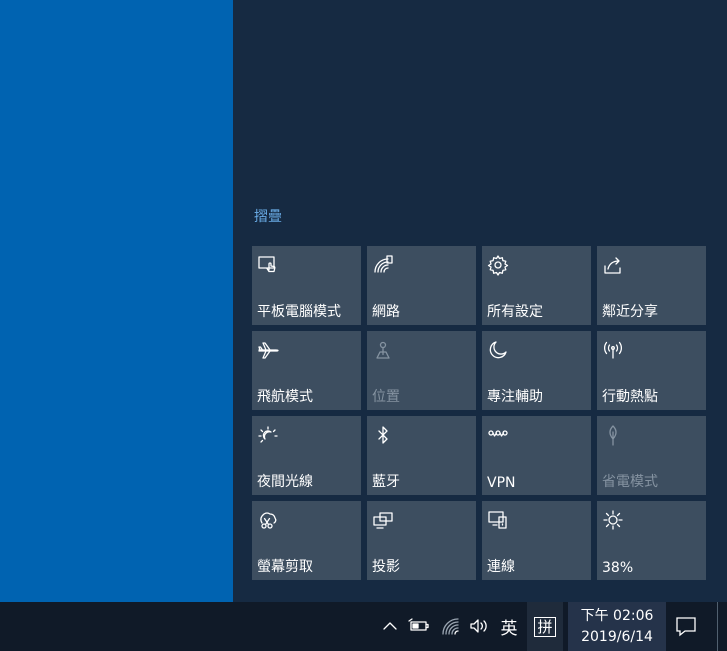 Image resolution: width=727 pixels, height=651 pixels. I want to click on tile-all-settings: 所有設定, so click(536, 285).